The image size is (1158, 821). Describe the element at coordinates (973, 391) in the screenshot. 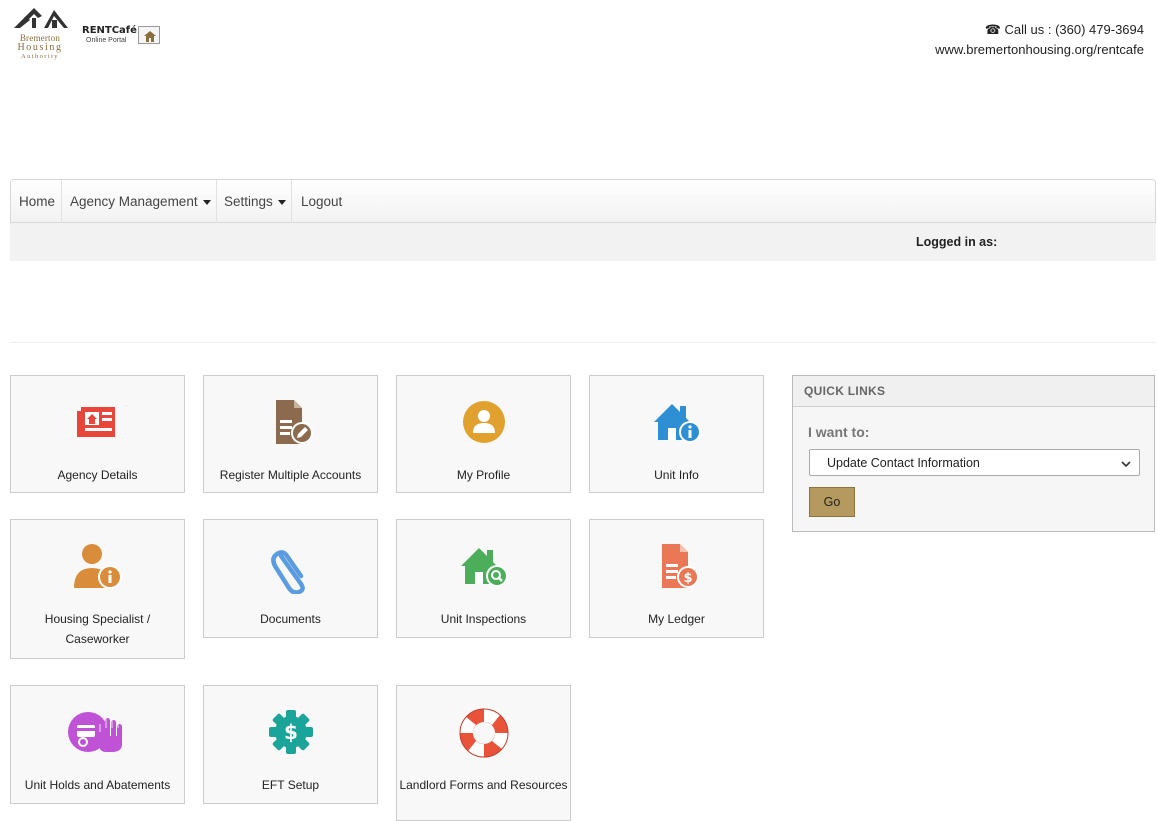

I see `quick-links-title: QUICK LINKS` at that location.